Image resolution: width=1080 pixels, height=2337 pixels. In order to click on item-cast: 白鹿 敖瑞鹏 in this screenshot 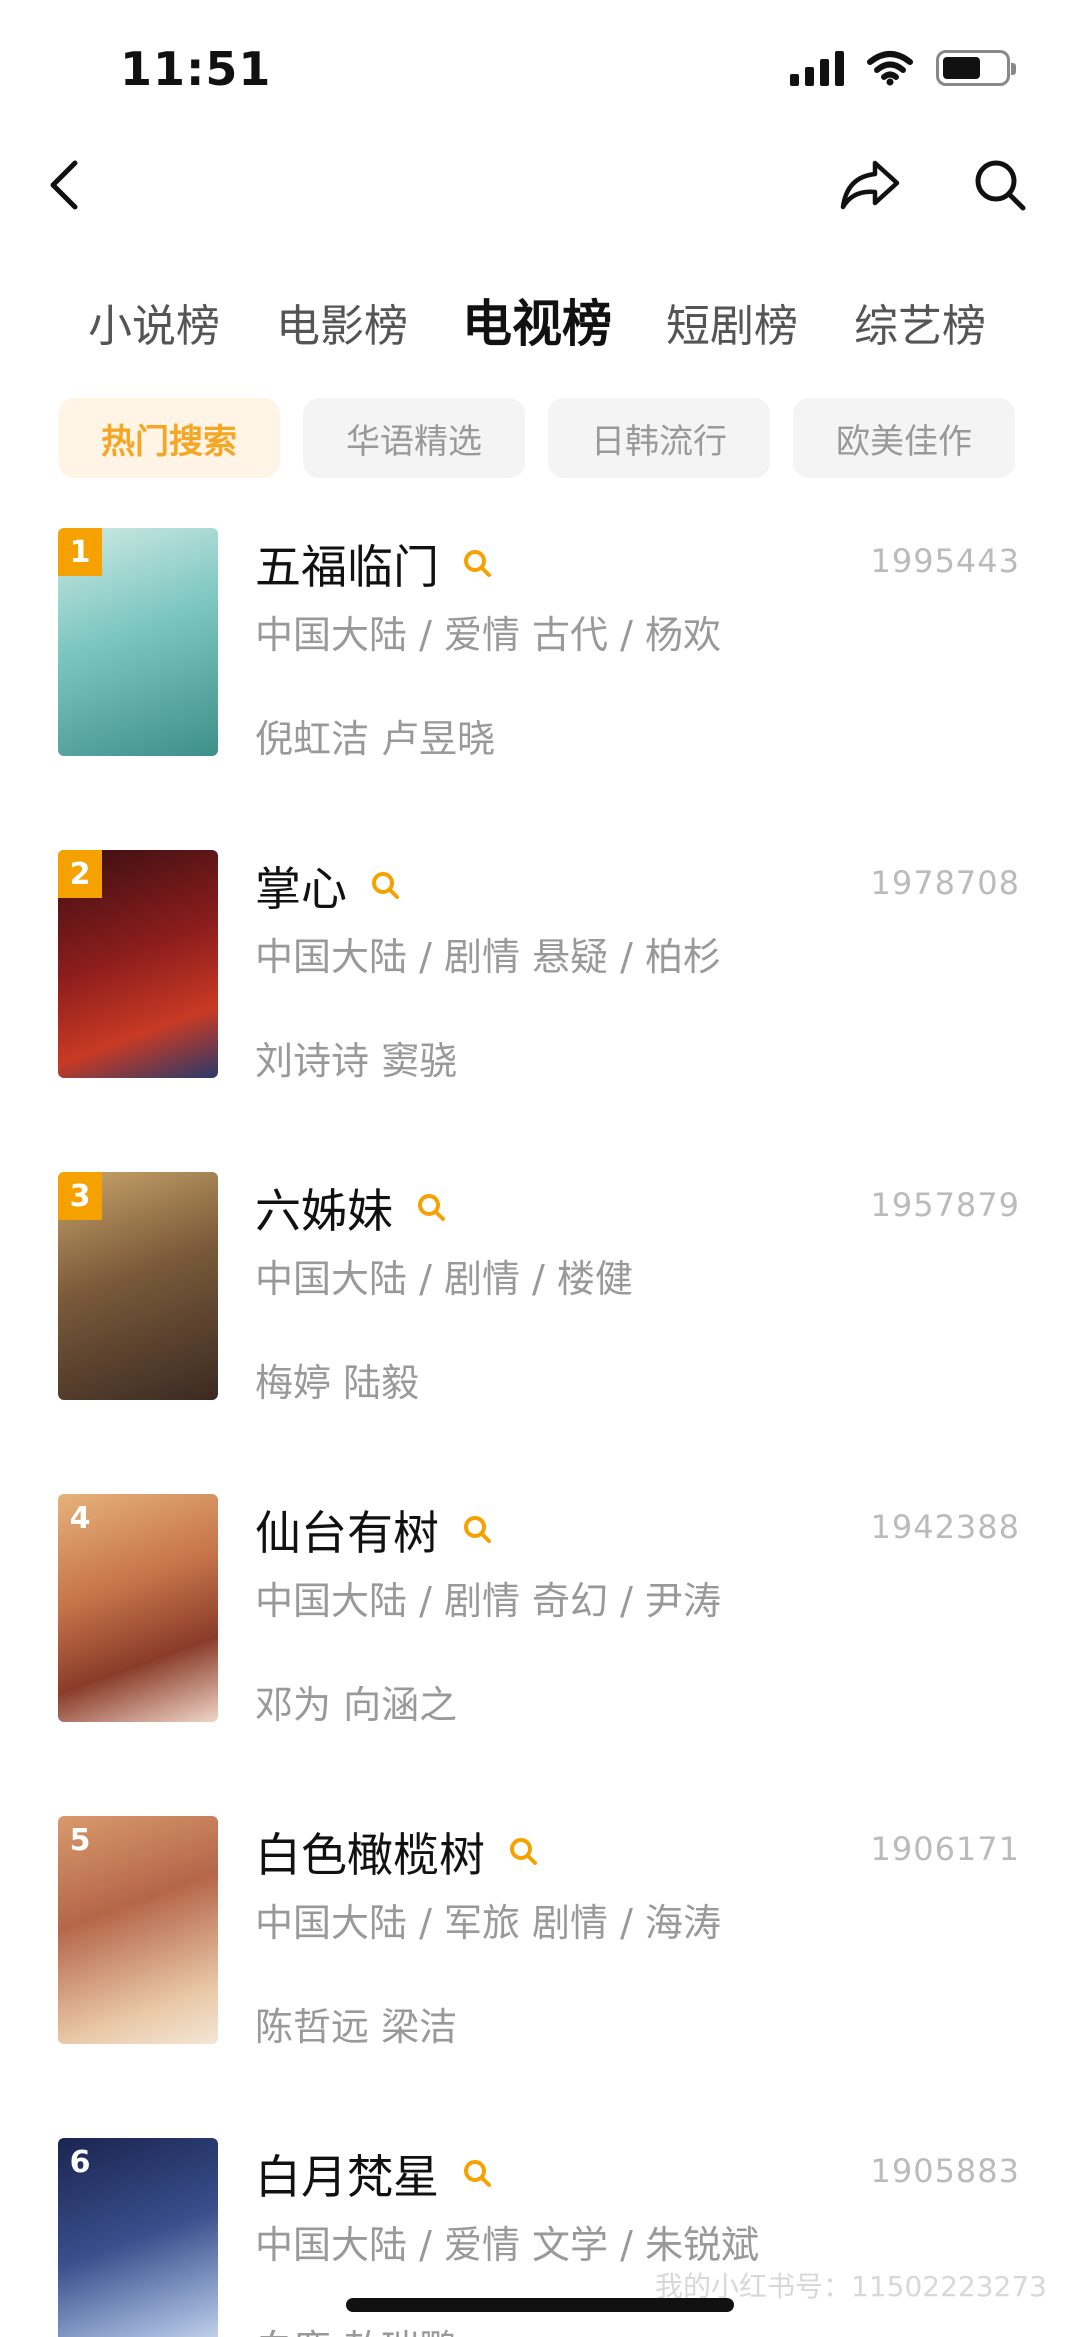, I will do `click(356, 2327)`.